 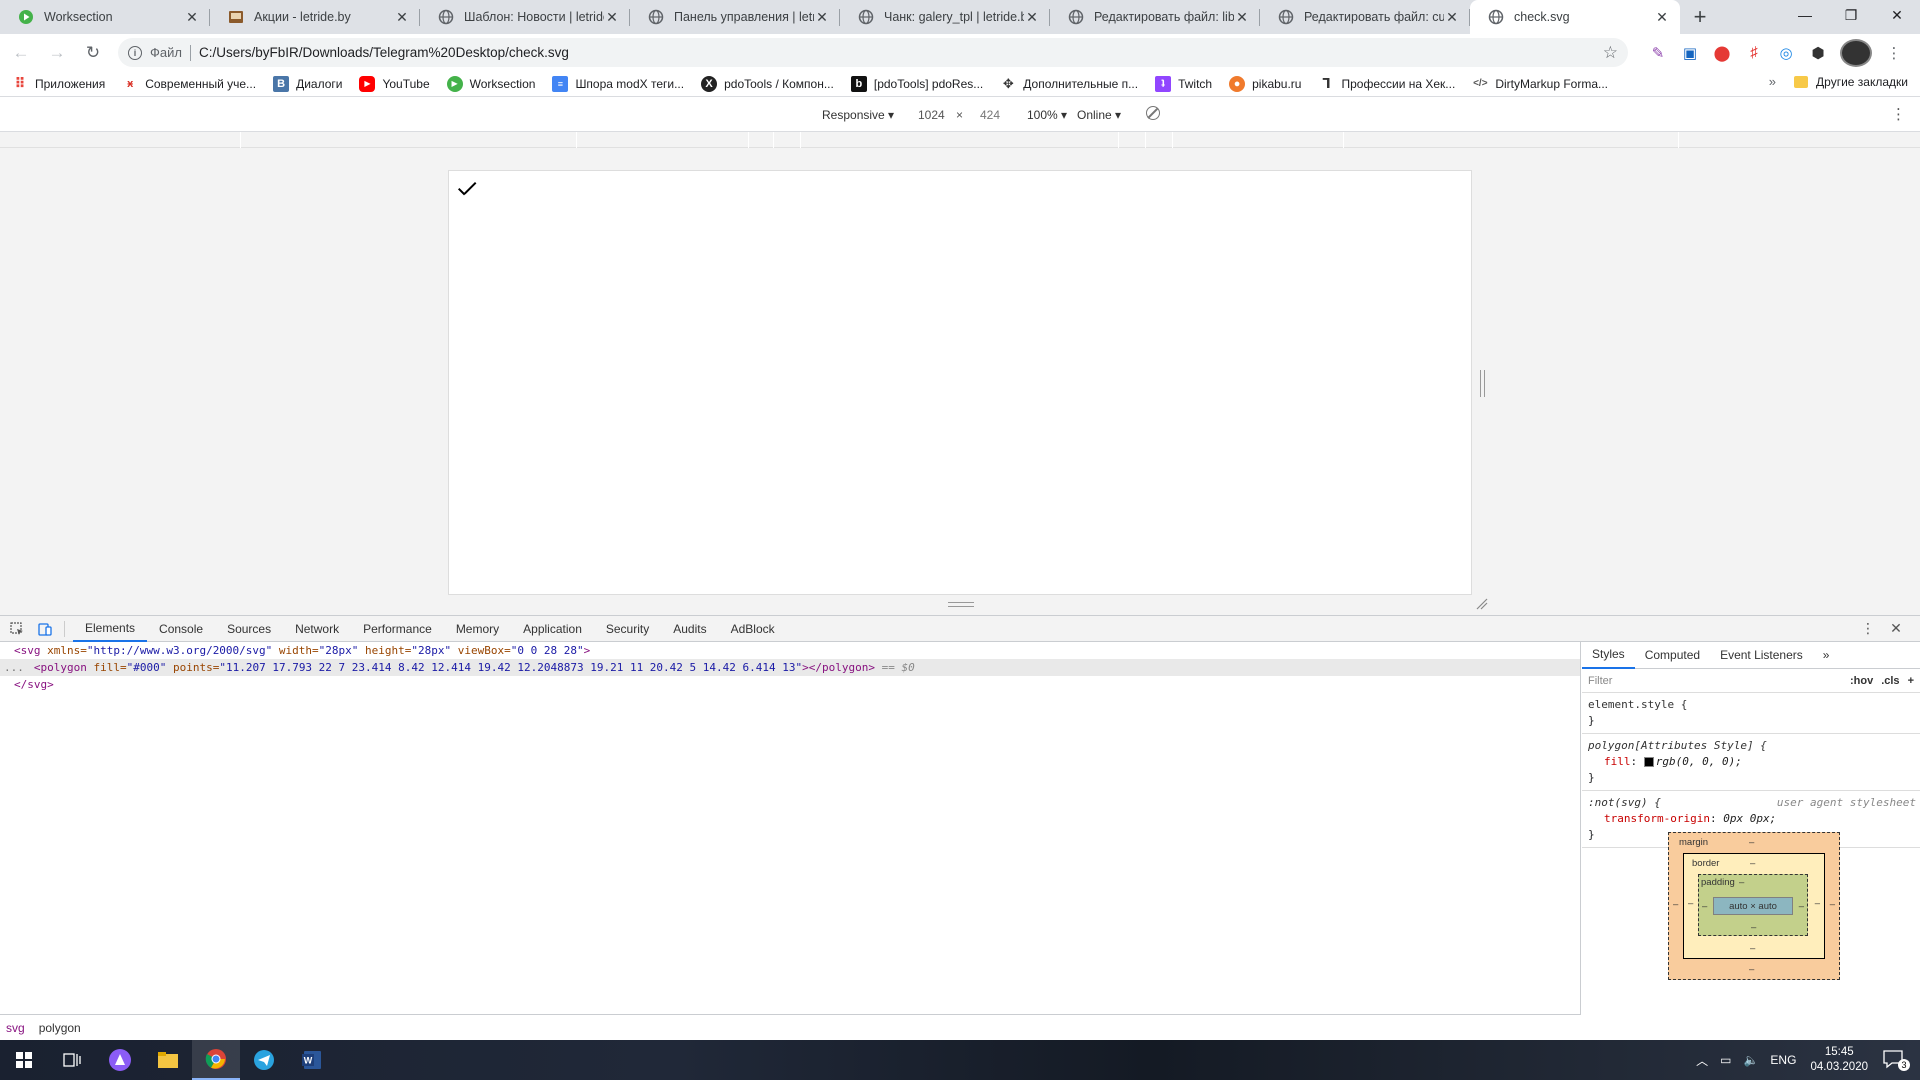 What do you see at coordinates (735, 17) in the screenshot?
I see `browser-tab: Панель управления | letride ✕` at bounding box center [735, 17].